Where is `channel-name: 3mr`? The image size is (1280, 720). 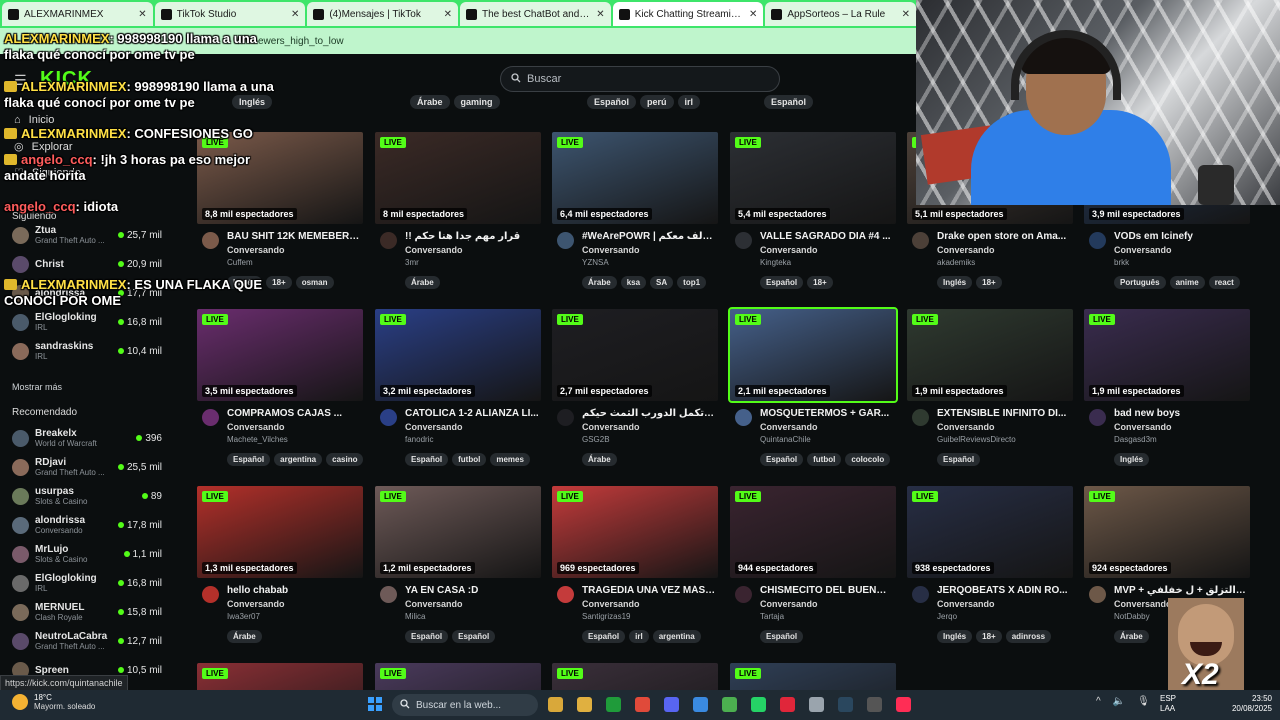 channel-name: 3mr is located at coordinates (412, 262).